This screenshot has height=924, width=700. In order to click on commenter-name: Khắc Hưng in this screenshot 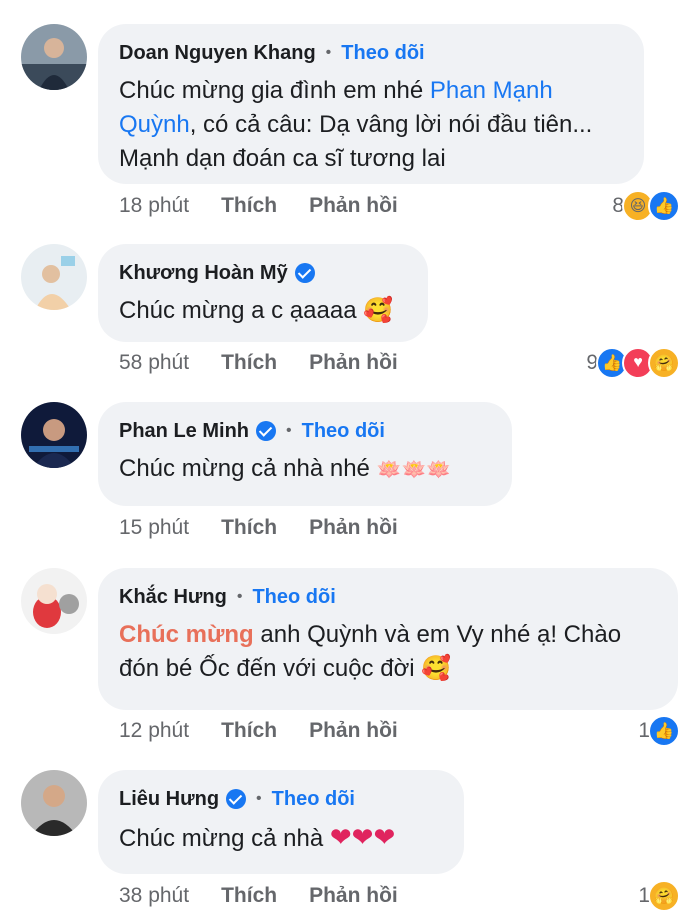, I will do `click(173, 597)`.